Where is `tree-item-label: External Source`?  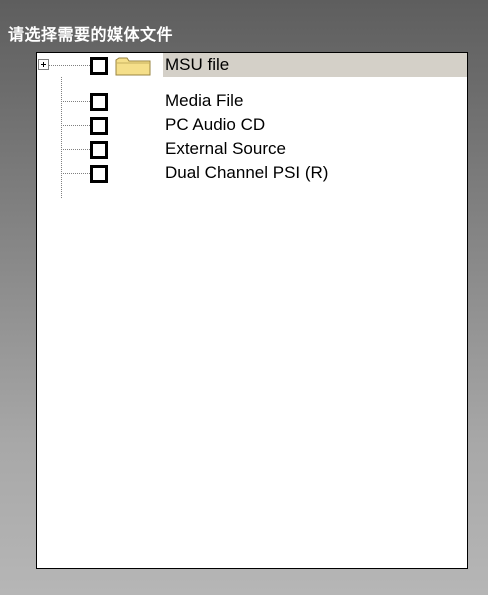 tree-item-label: External Source is located at coordinates (225, 148).